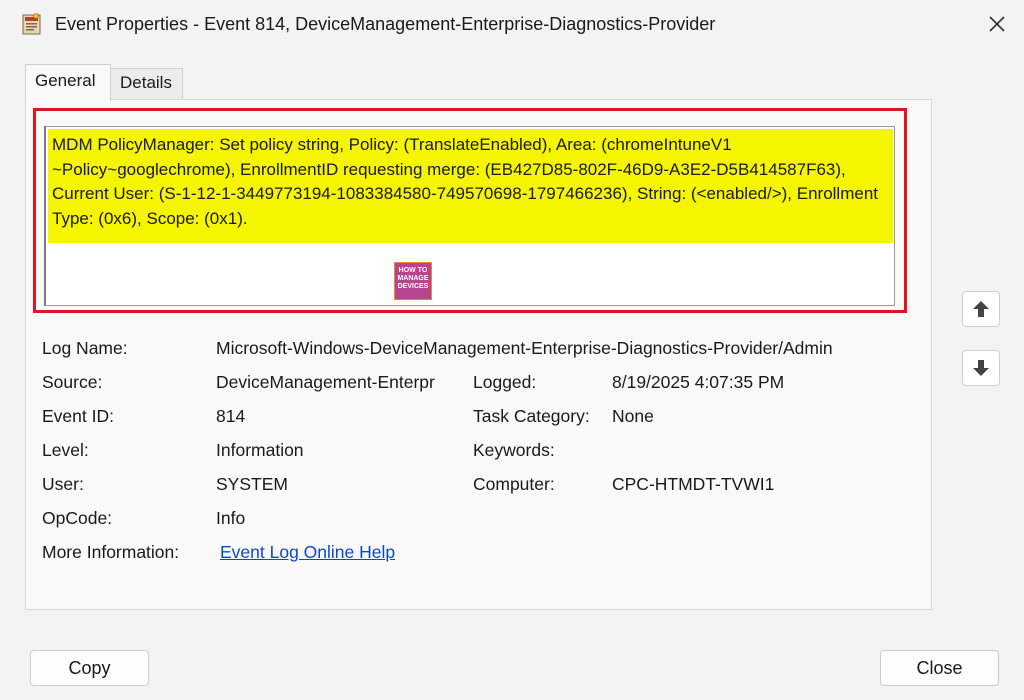  I want to click on watermark-line-1: HOW TO, so click(413, 270).